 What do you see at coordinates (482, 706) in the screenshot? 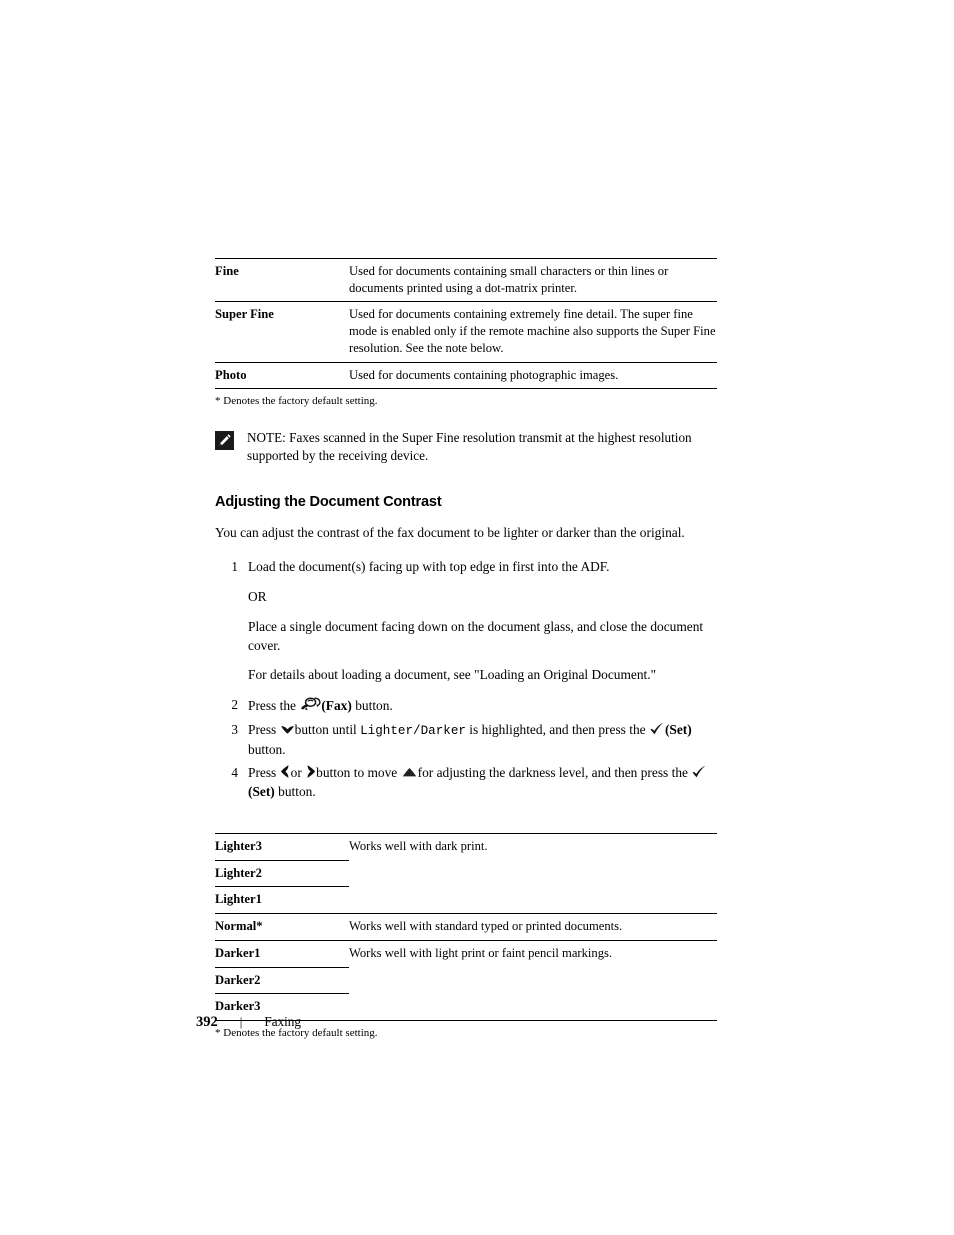
I see `step-paragraph: Press the (Fax) button.` at bounding box center [482, 706].